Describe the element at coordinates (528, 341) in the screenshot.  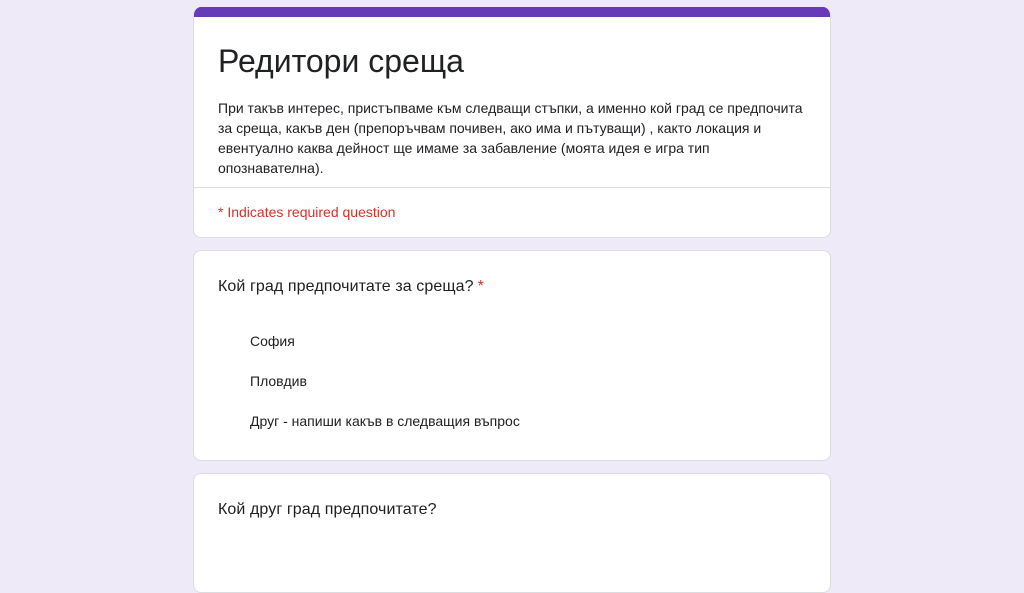
I see `option-sofia: София` at that location.